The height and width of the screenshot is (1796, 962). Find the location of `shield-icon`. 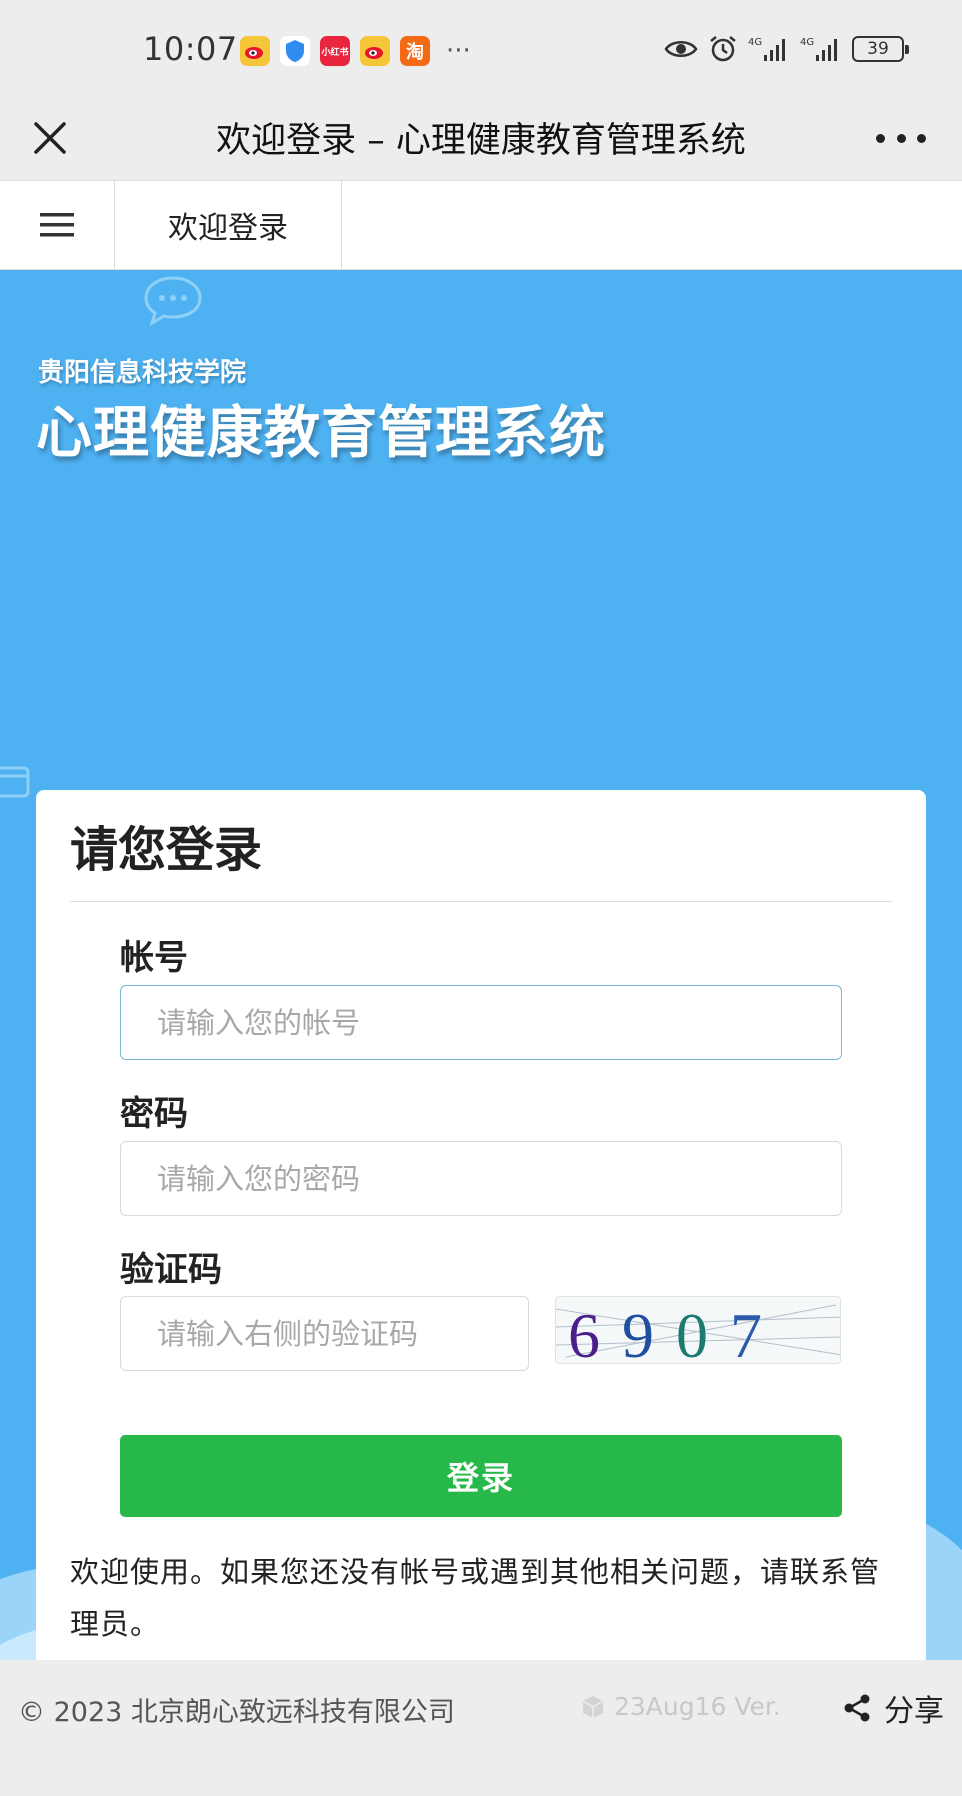

shield-icon is located at coordinates (295, 51).